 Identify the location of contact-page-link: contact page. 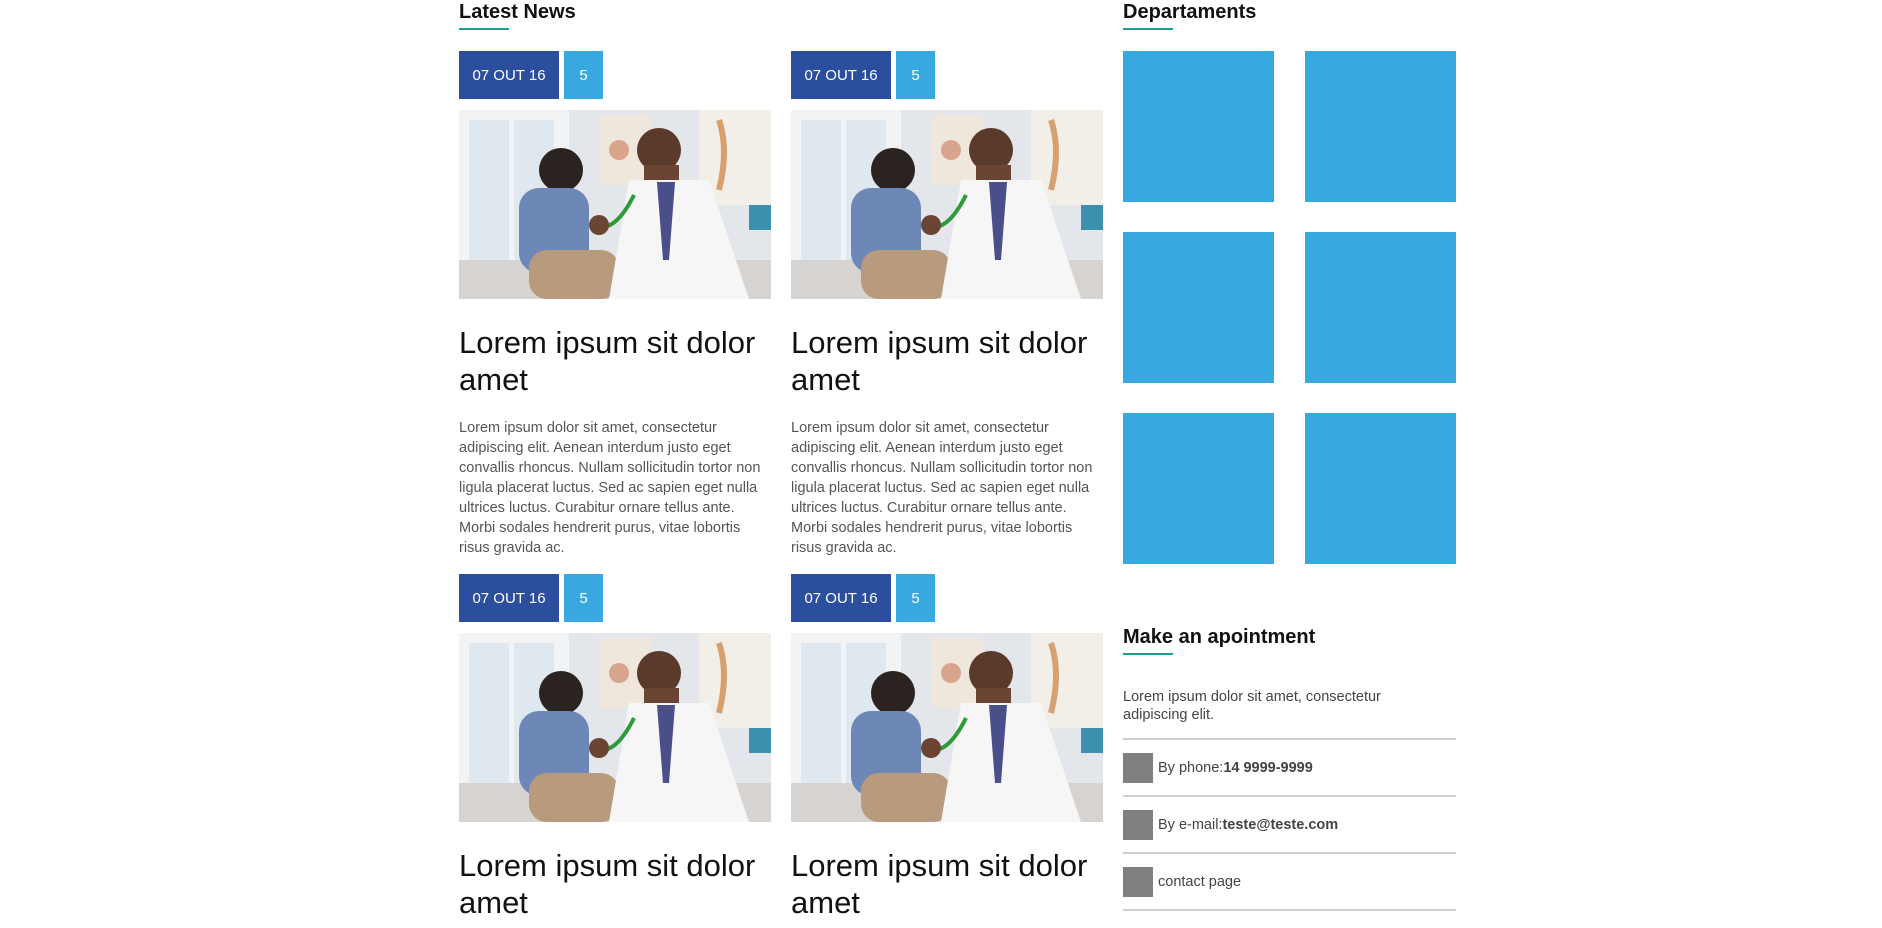
(1199, 882).